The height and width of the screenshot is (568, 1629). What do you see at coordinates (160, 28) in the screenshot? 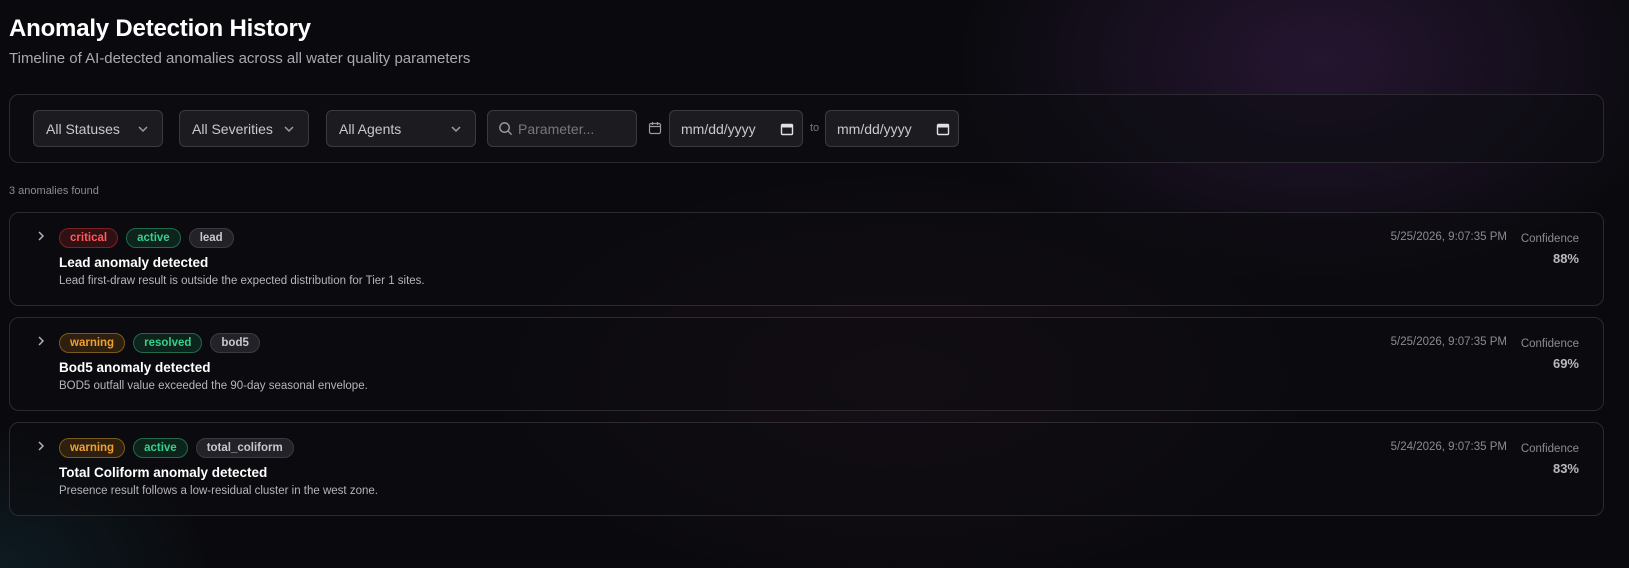
I see `page-title: Anomaly Detection History` at bounding box center [160, 28].